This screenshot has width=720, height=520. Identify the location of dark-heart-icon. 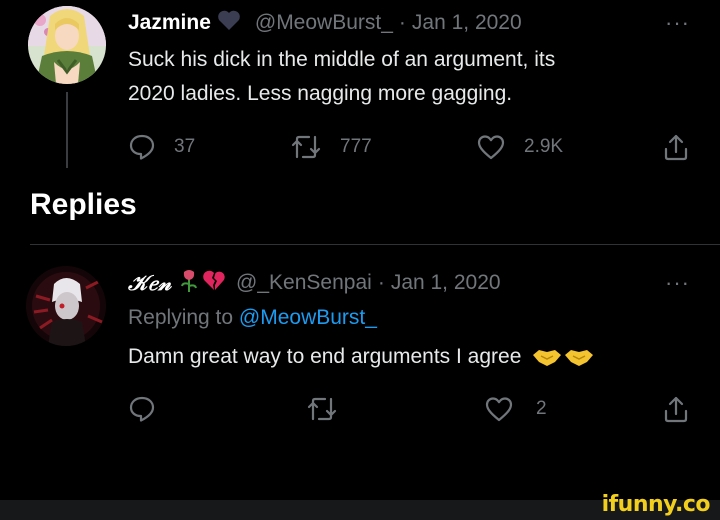
(229, 23).